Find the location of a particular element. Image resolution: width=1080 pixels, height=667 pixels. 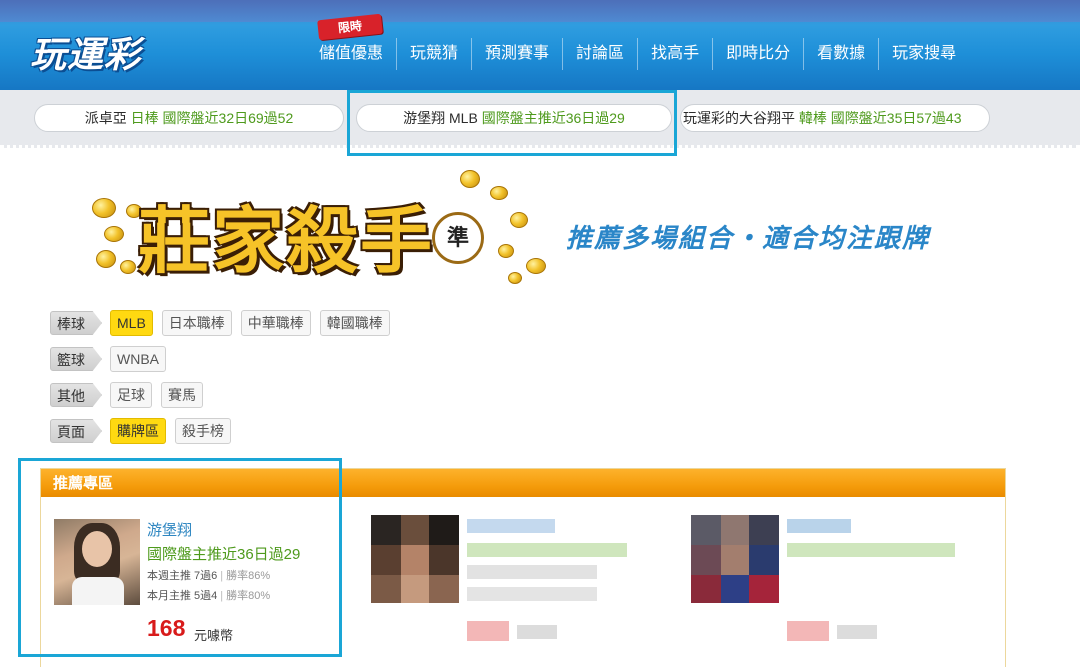

filter-row-baseball: 棒球 MLB 日本職棒 中華職棒 韓國職棒 is located at coordinates (224, 323).